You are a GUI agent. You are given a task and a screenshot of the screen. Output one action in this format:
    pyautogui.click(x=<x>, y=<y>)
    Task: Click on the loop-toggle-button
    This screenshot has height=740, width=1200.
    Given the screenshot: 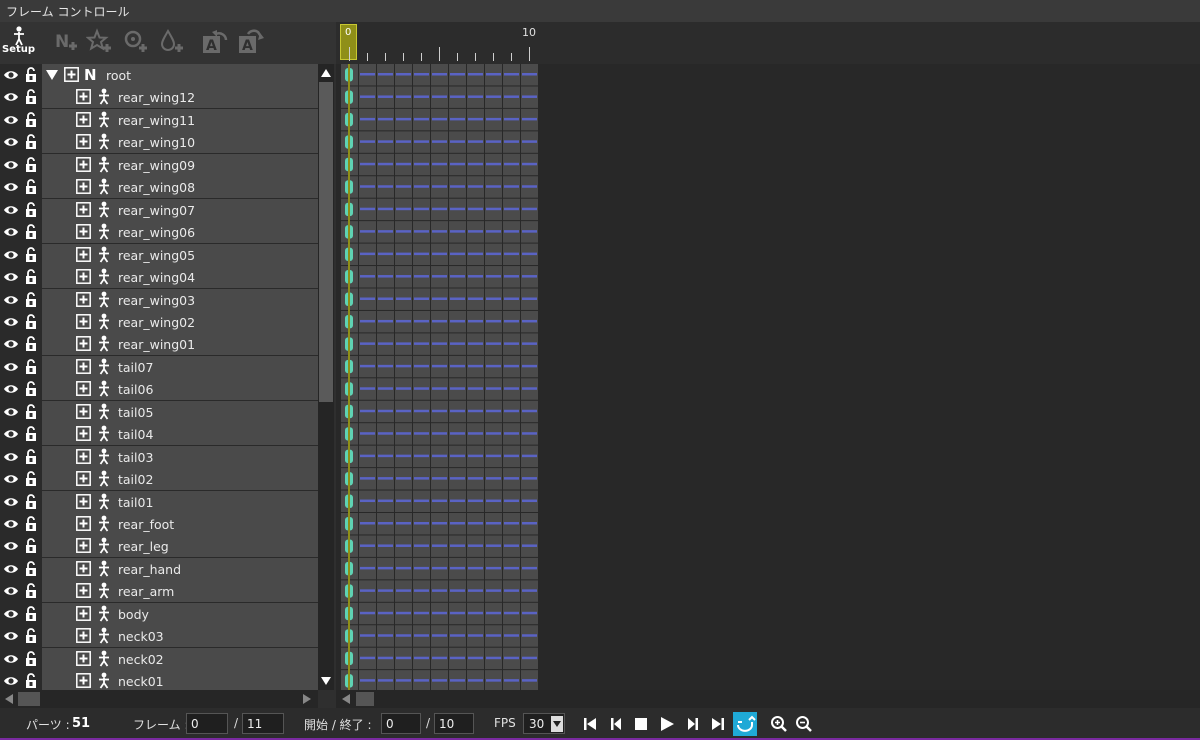 What is the action you would take?
    pyautogui.click(x=745, y=724)
    